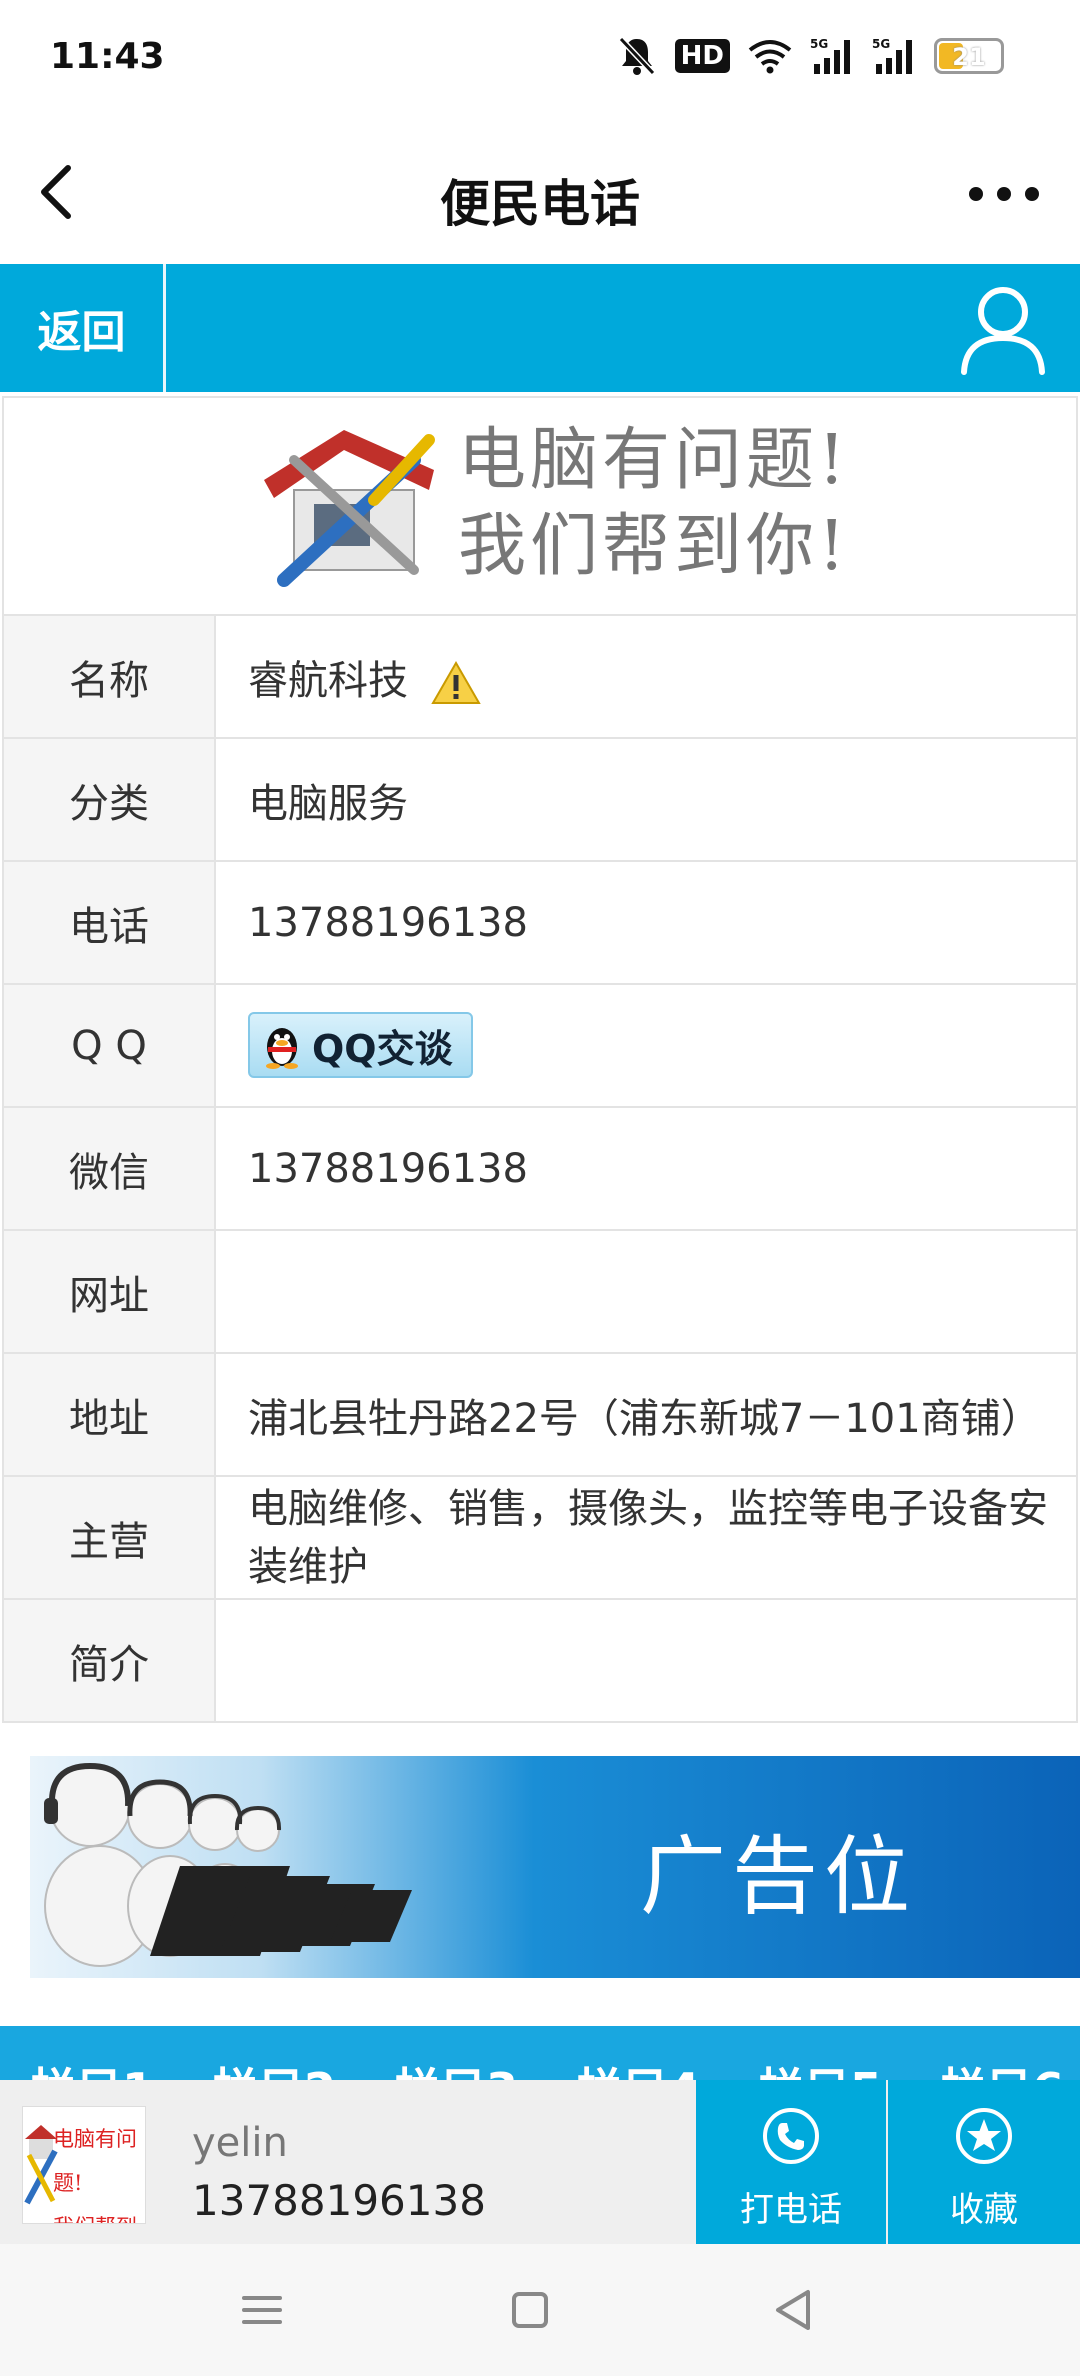  Describe the element at coordinates (455, 683) in the screenshot. I see `warning-icon` at that location.